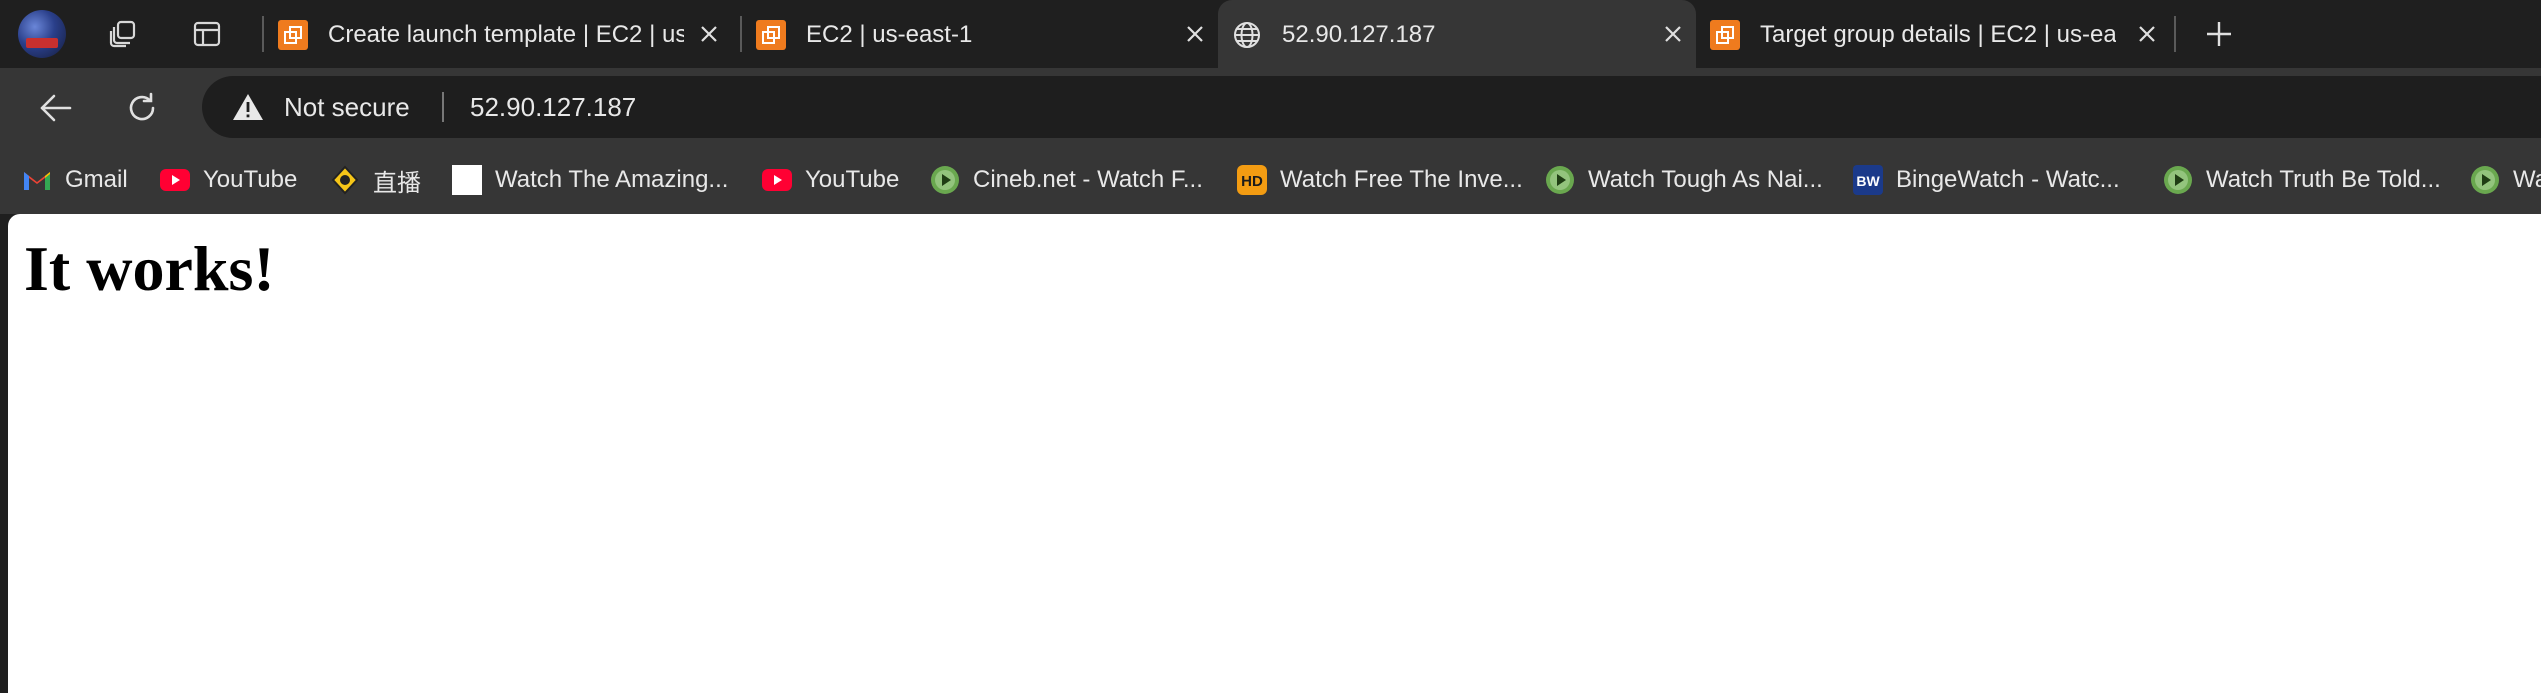 The height and width of the screenshot is (693, 2541). I want to click on bookmark-gmail: Gmail, so click(75, 180).